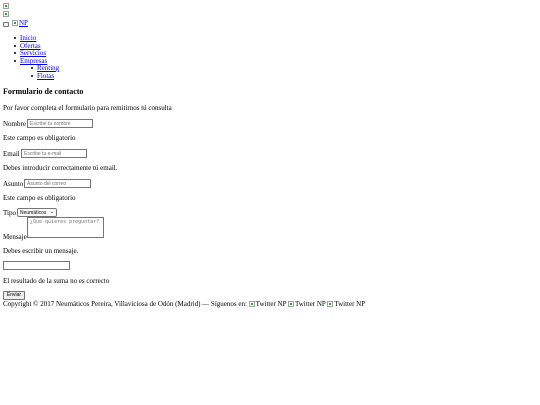 This screenshot has height=405, width=540. I want to click on menu-toggle-button, so click(6, 24).